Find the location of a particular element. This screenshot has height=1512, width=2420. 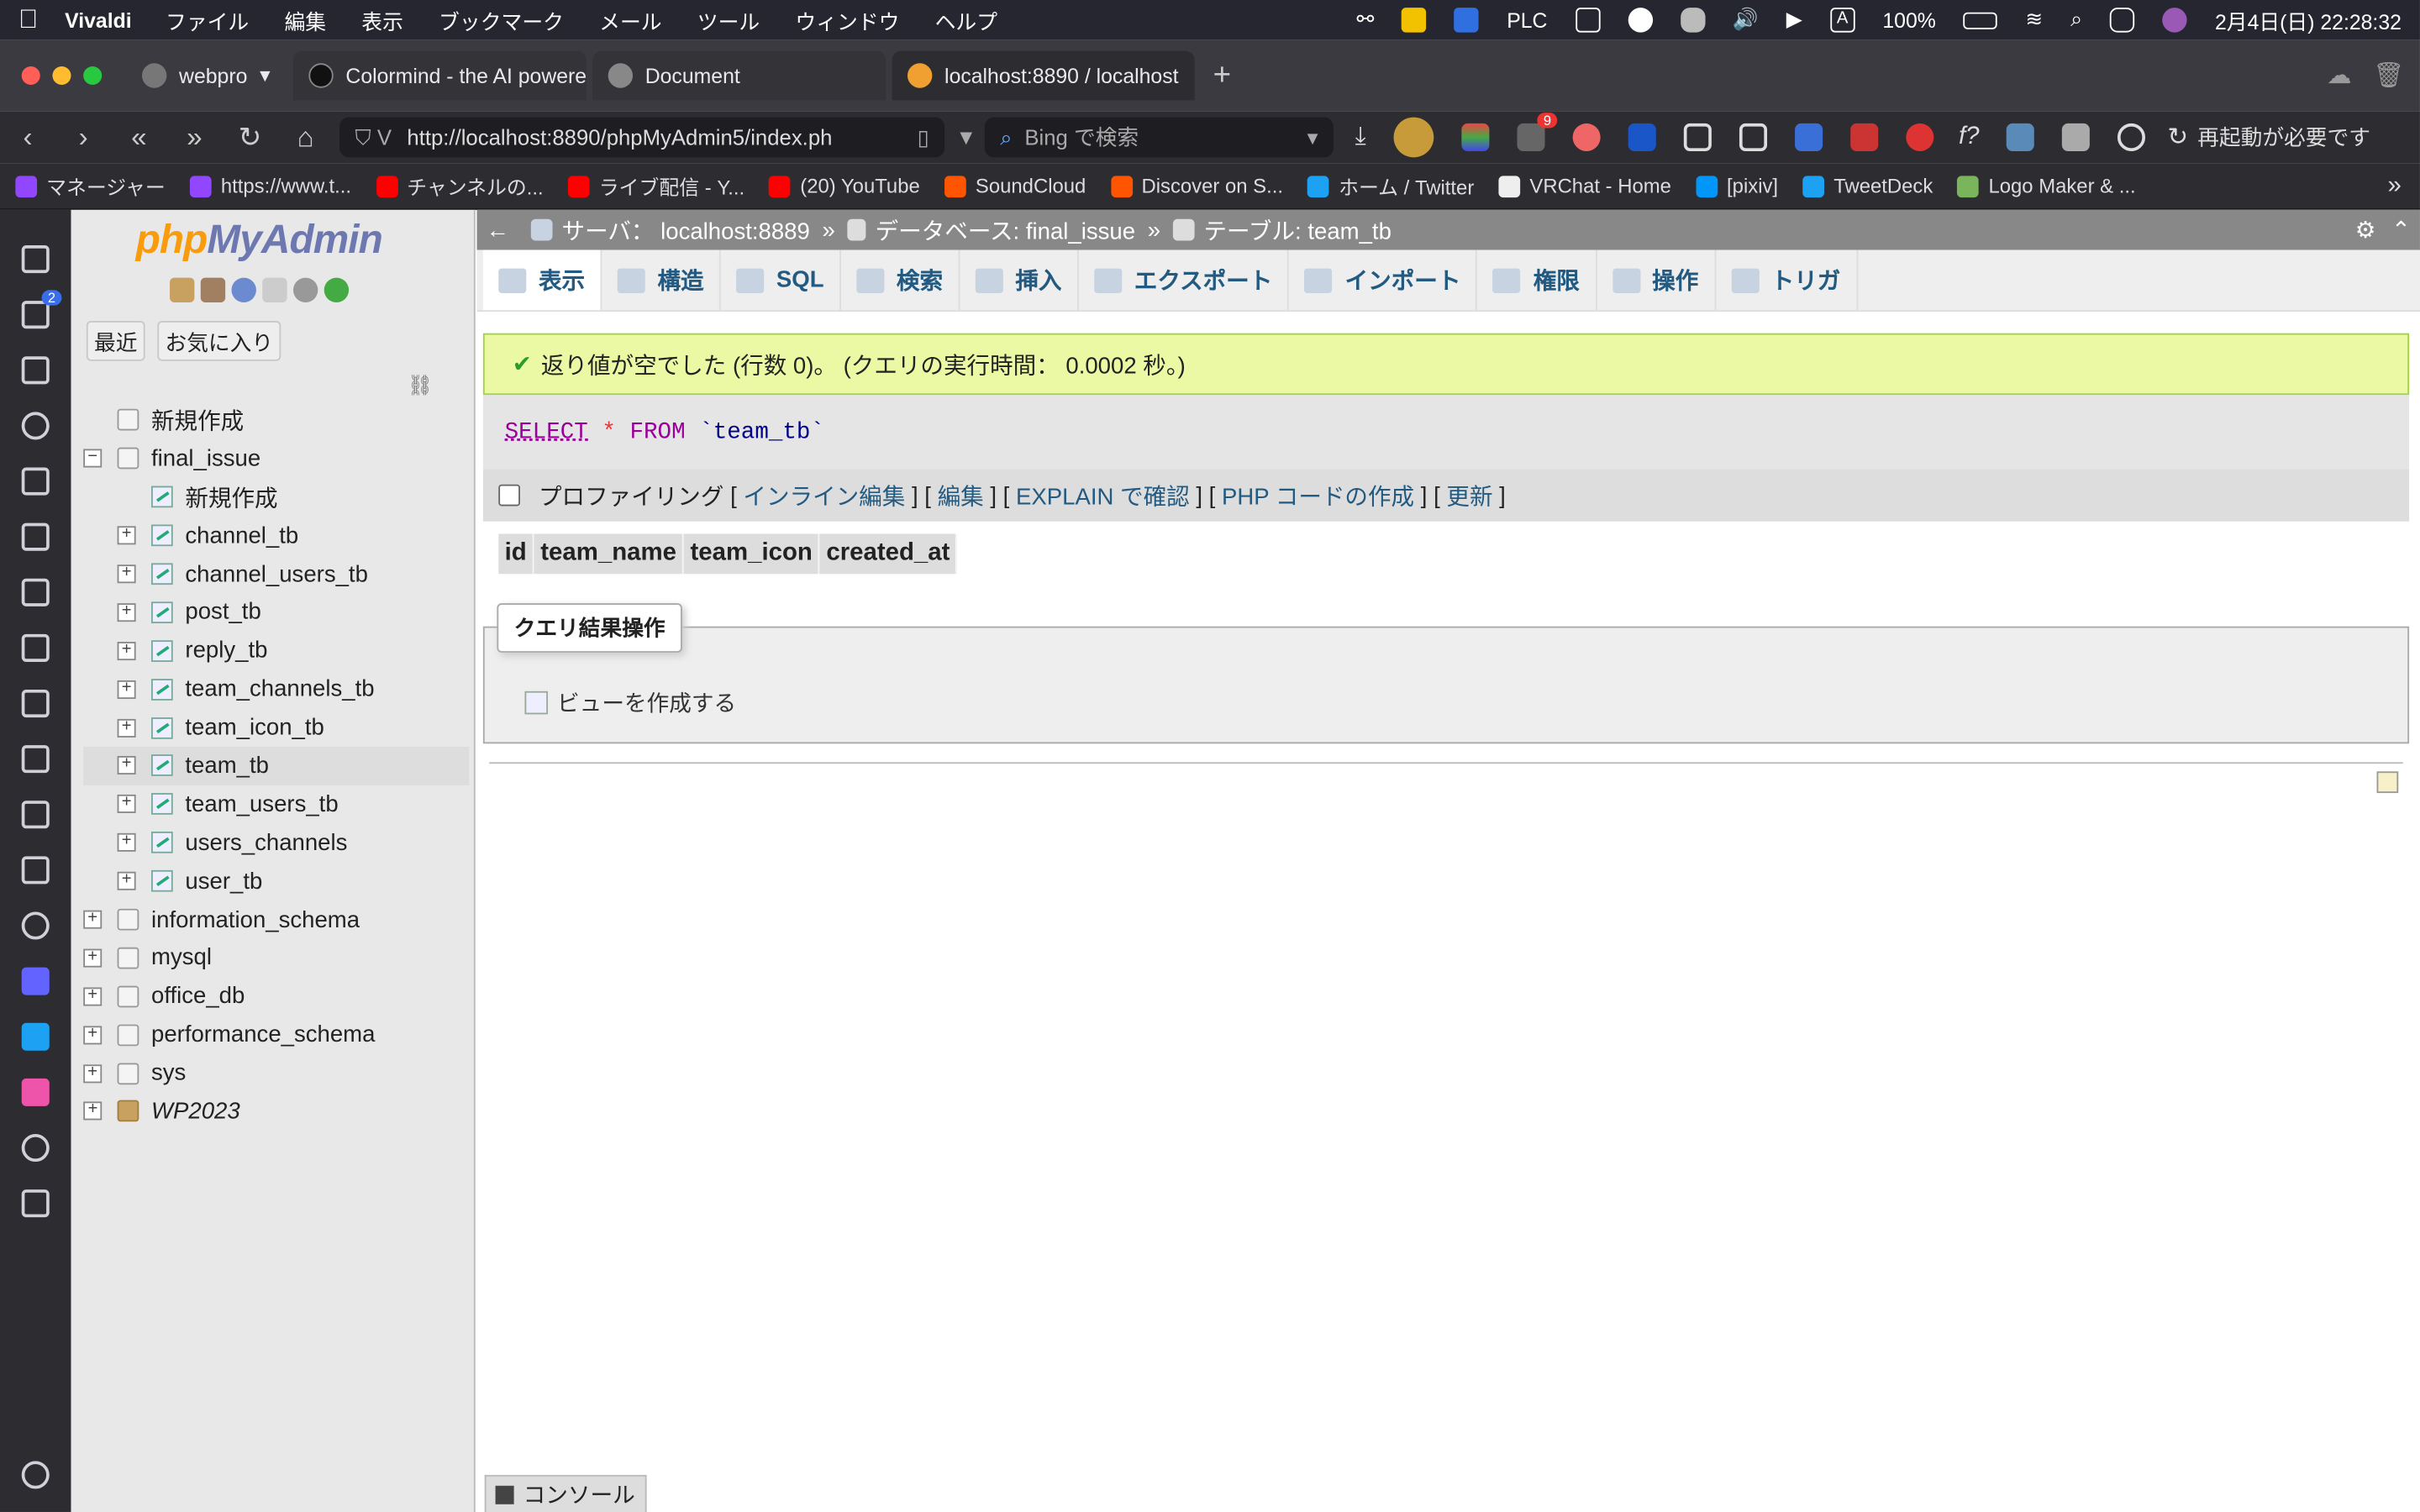

console-toggle: コンソール is located at coordinates (565, 1493).